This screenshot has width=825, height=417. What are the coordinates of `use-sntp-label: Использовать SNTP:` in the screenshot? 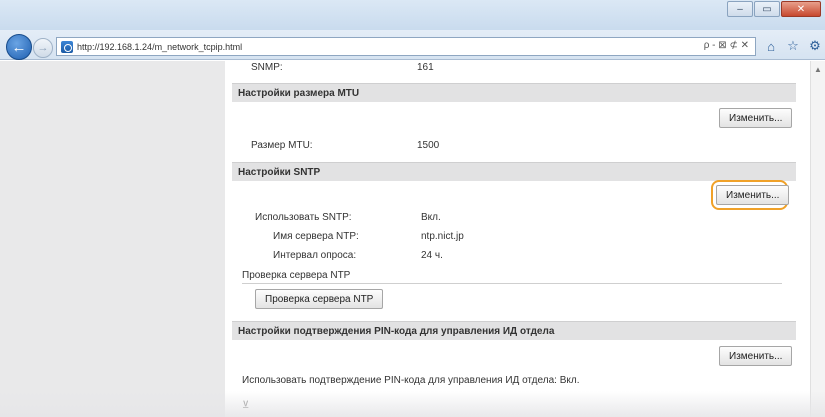 It's located at (303, 217).